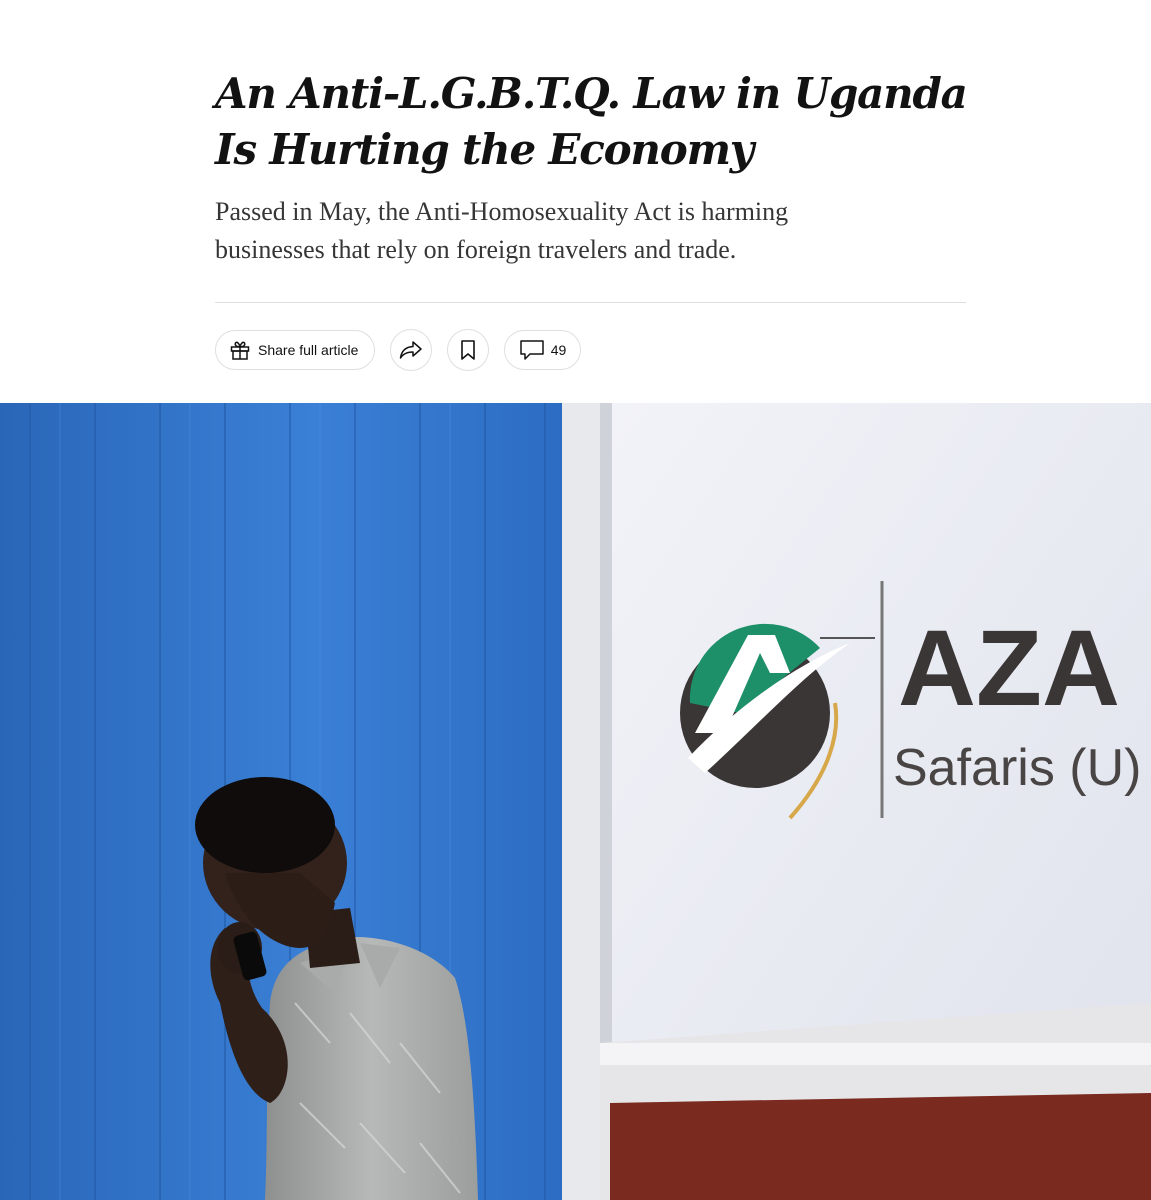  I want to click on save-article-button, so click(468, 350).